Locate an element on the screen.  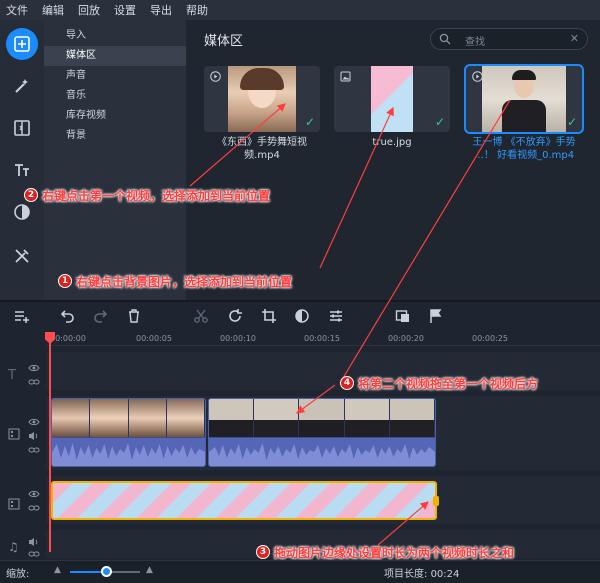
transitions-tool-button is located at coordinates (22, 128).